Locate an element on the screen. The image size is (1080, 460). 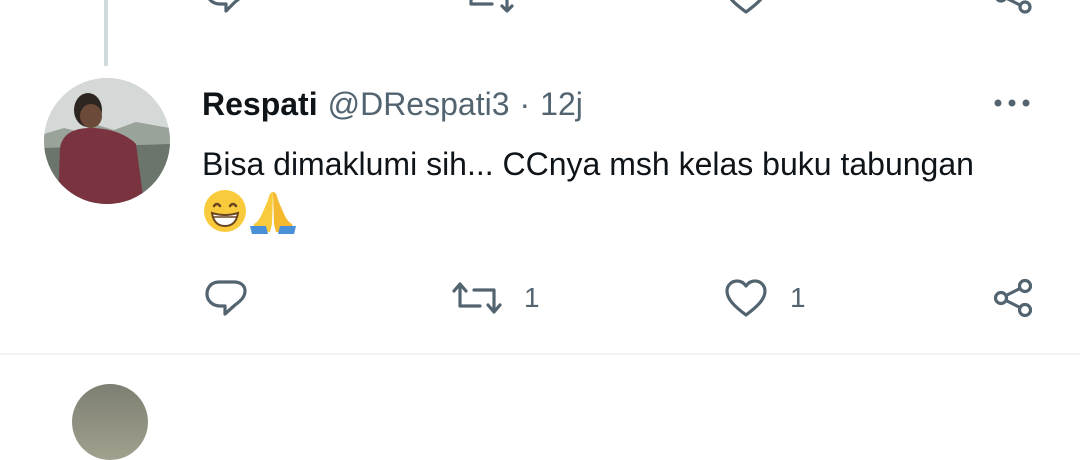
previous-like-count: 1 is located at coordinates (804, 4).